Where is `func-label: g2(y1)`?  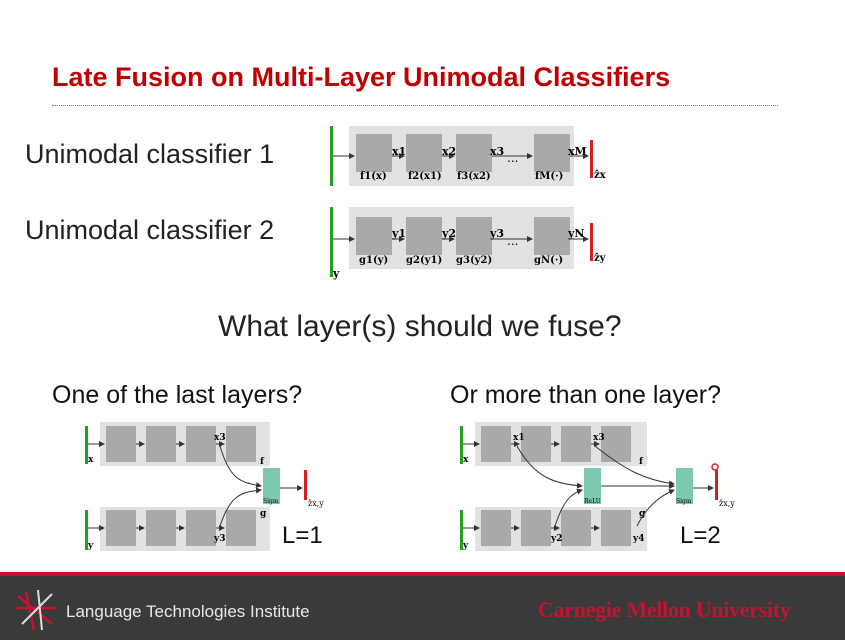
func-label: g2(y1) is located at coordinates (424, 260).